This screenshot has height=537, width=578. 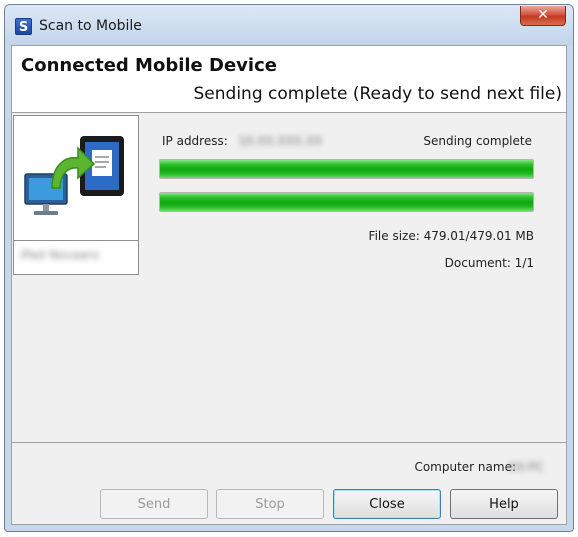 What do you see at coordinates (280, 141) in the screenshot?
I see `ip-address-value: 10.XX.XXX.XX` at bounding box center [280, 141].